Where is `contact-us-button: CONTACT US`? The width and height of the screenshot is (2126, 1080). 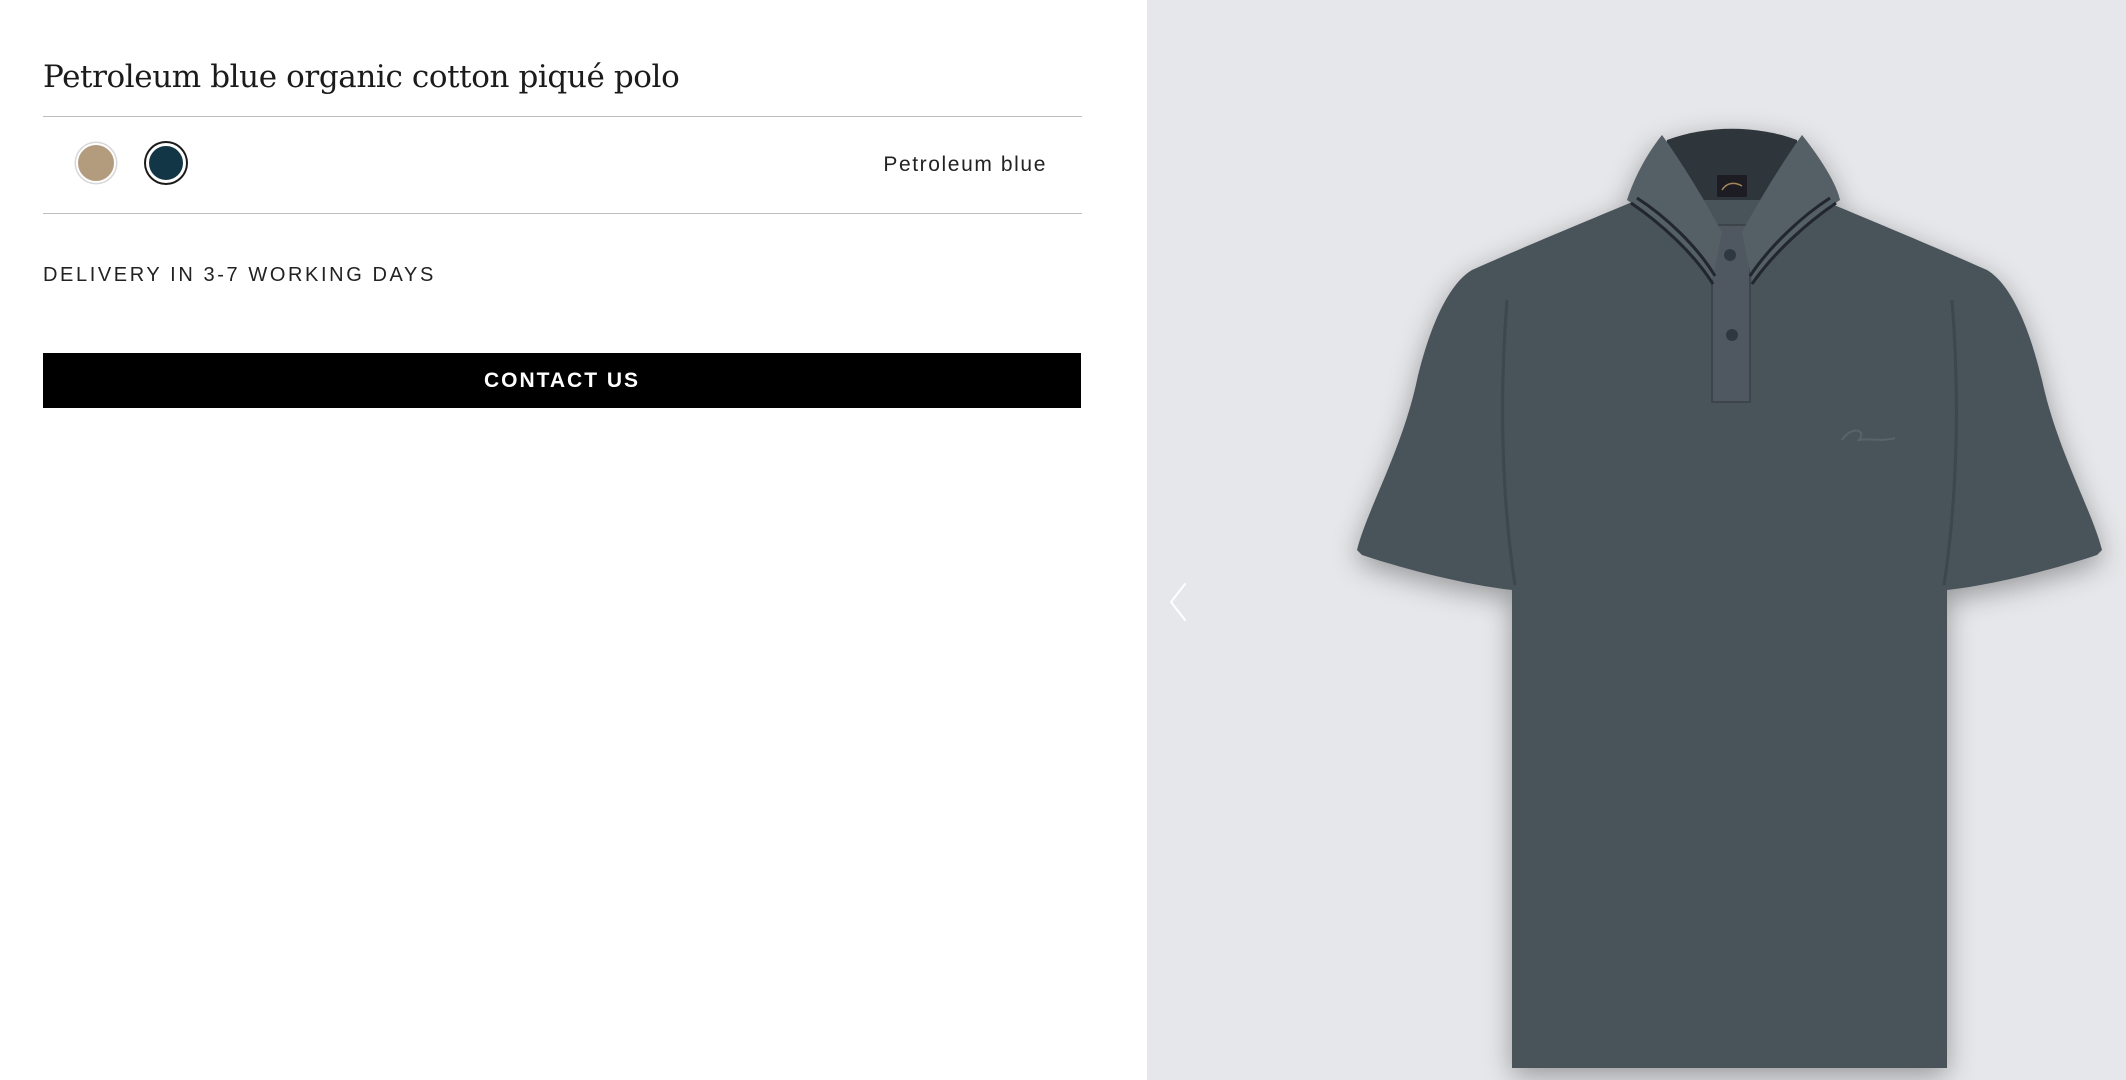
contact-us-button: CONTACT US is located at coordinates (562, 380).